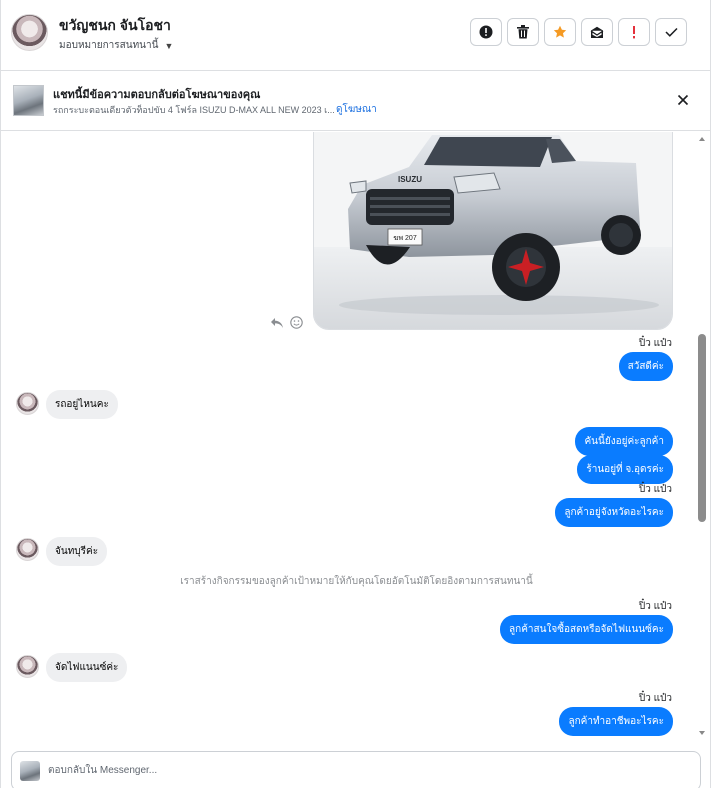 Image resolution: width=711 pixels, height=788 pixels. I want to click on scroll-down-arrow-icon, so click(702, 733).